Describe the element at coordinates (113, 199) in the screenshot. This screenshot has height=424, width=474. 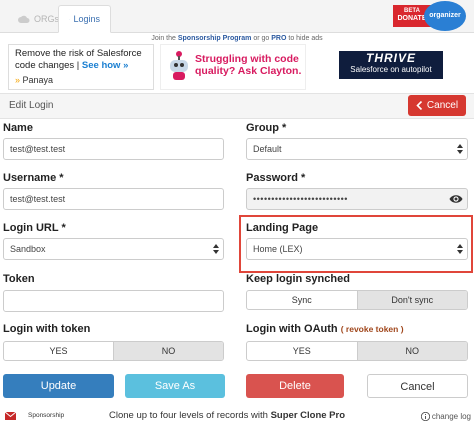
I see `username-field: test@test.test` at that location.